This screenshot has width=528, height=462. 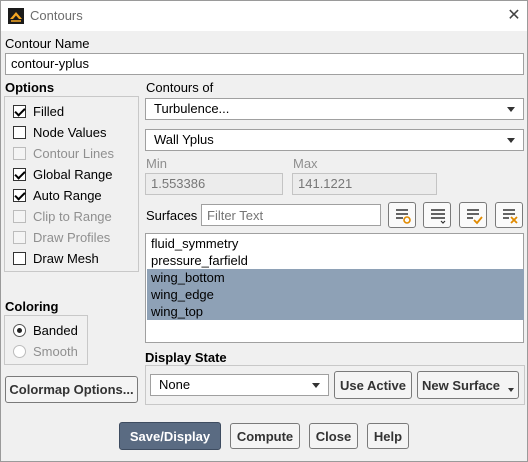 I want to click on title-bar: Contours ✕, so click(x=264, y=16).